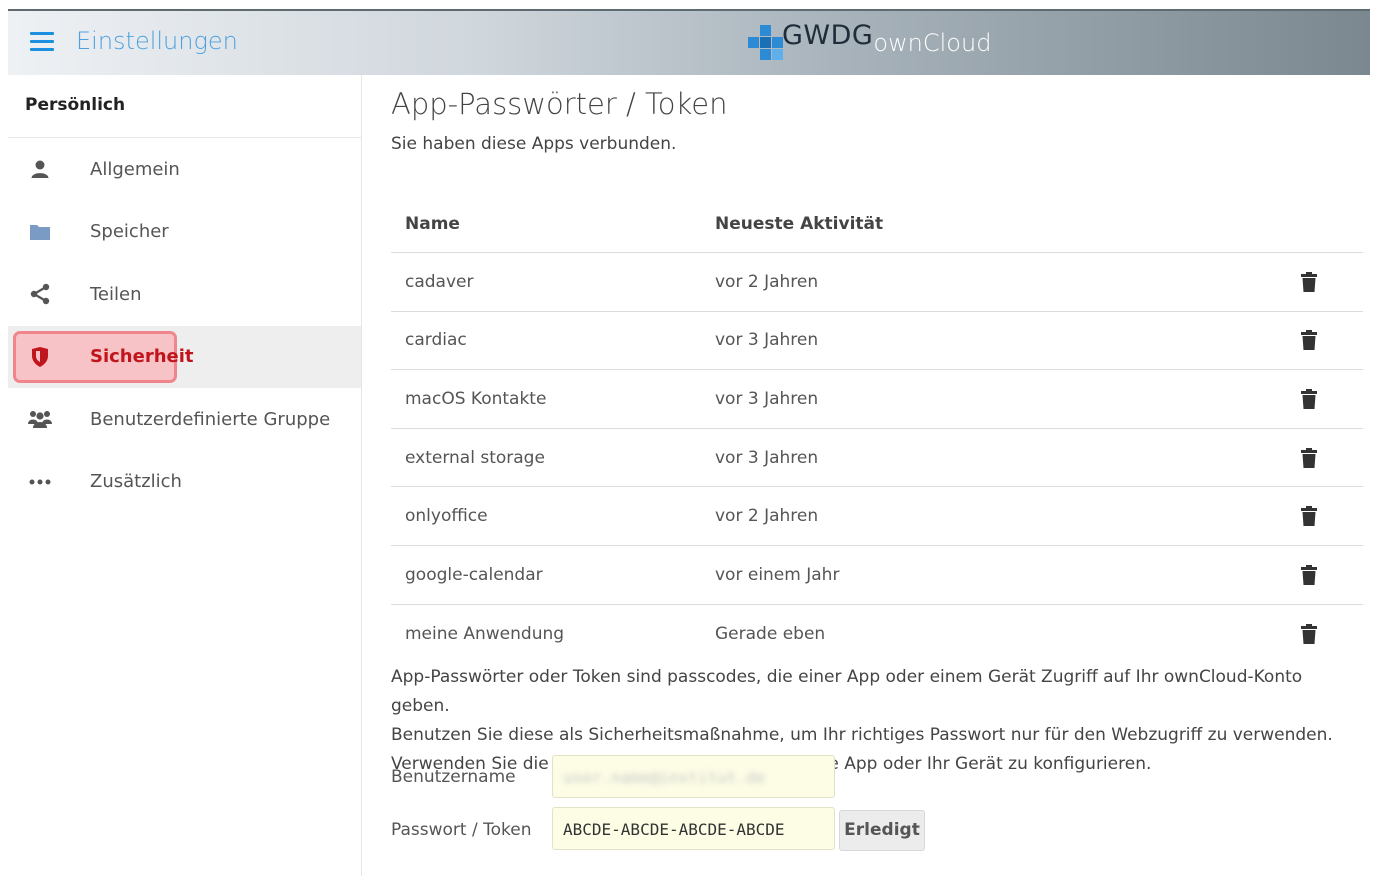 The width and height of the screenshot is (1375, 876). What do you see at coordinates (828, 35) in the screenshot?
I see `logo-gwdg-text: GWDG` at bounding box center [828, 35].